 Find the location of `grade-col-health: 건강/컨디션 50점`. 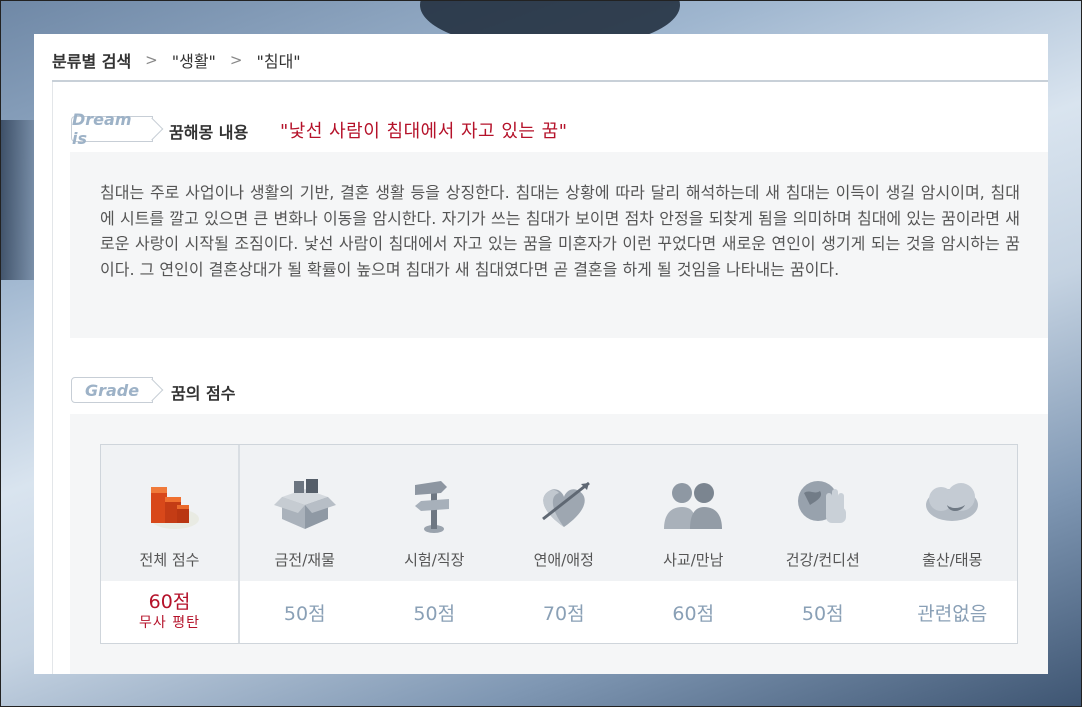

grade-col-health: 건강/컨디션 50점 is located at coordinates (823, 544).